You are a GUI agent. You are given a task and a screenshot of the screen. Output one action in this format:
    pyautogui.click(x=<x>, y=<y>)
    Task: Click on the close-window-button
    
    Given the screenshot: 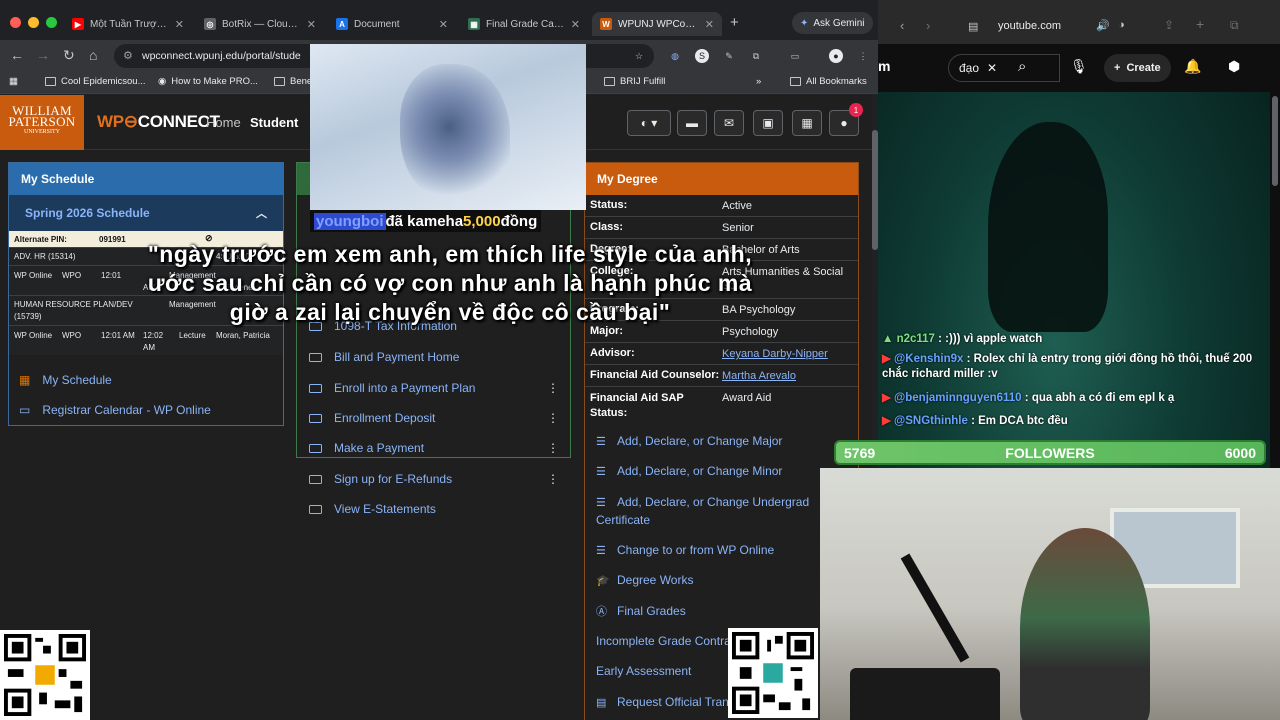 What is the action you would take?
    pyautogui.click(x=15, y=22)
    